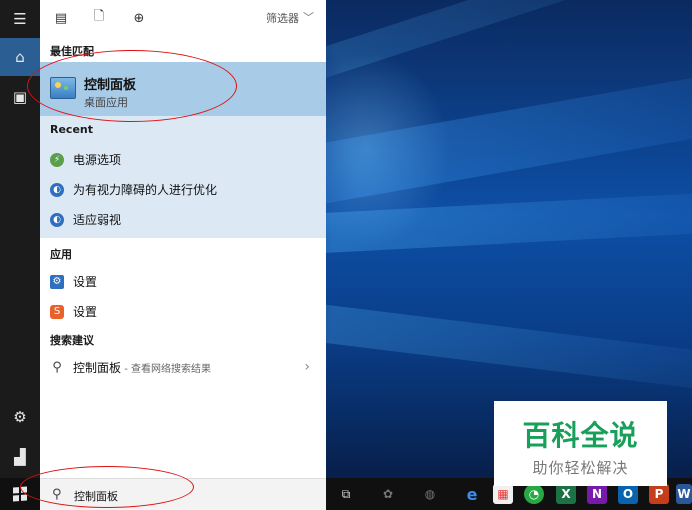 This screenshot has width=692, height=510. I want to click on app-item: S 设置, so click(73, 311).